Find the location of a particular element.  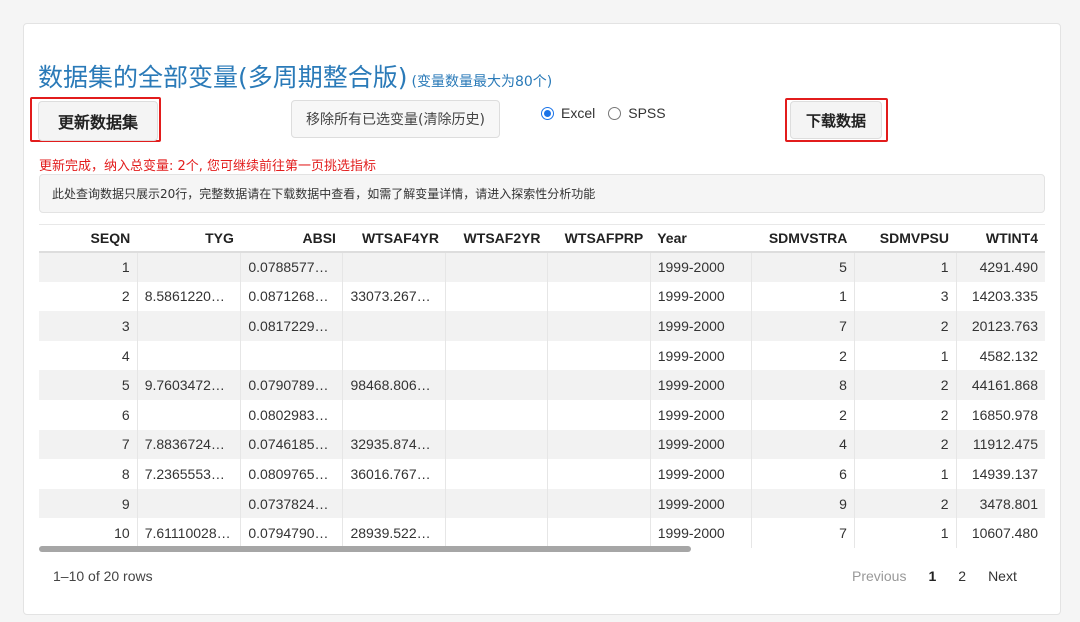

table-cell: 4 is located at coordinates (803, 444).